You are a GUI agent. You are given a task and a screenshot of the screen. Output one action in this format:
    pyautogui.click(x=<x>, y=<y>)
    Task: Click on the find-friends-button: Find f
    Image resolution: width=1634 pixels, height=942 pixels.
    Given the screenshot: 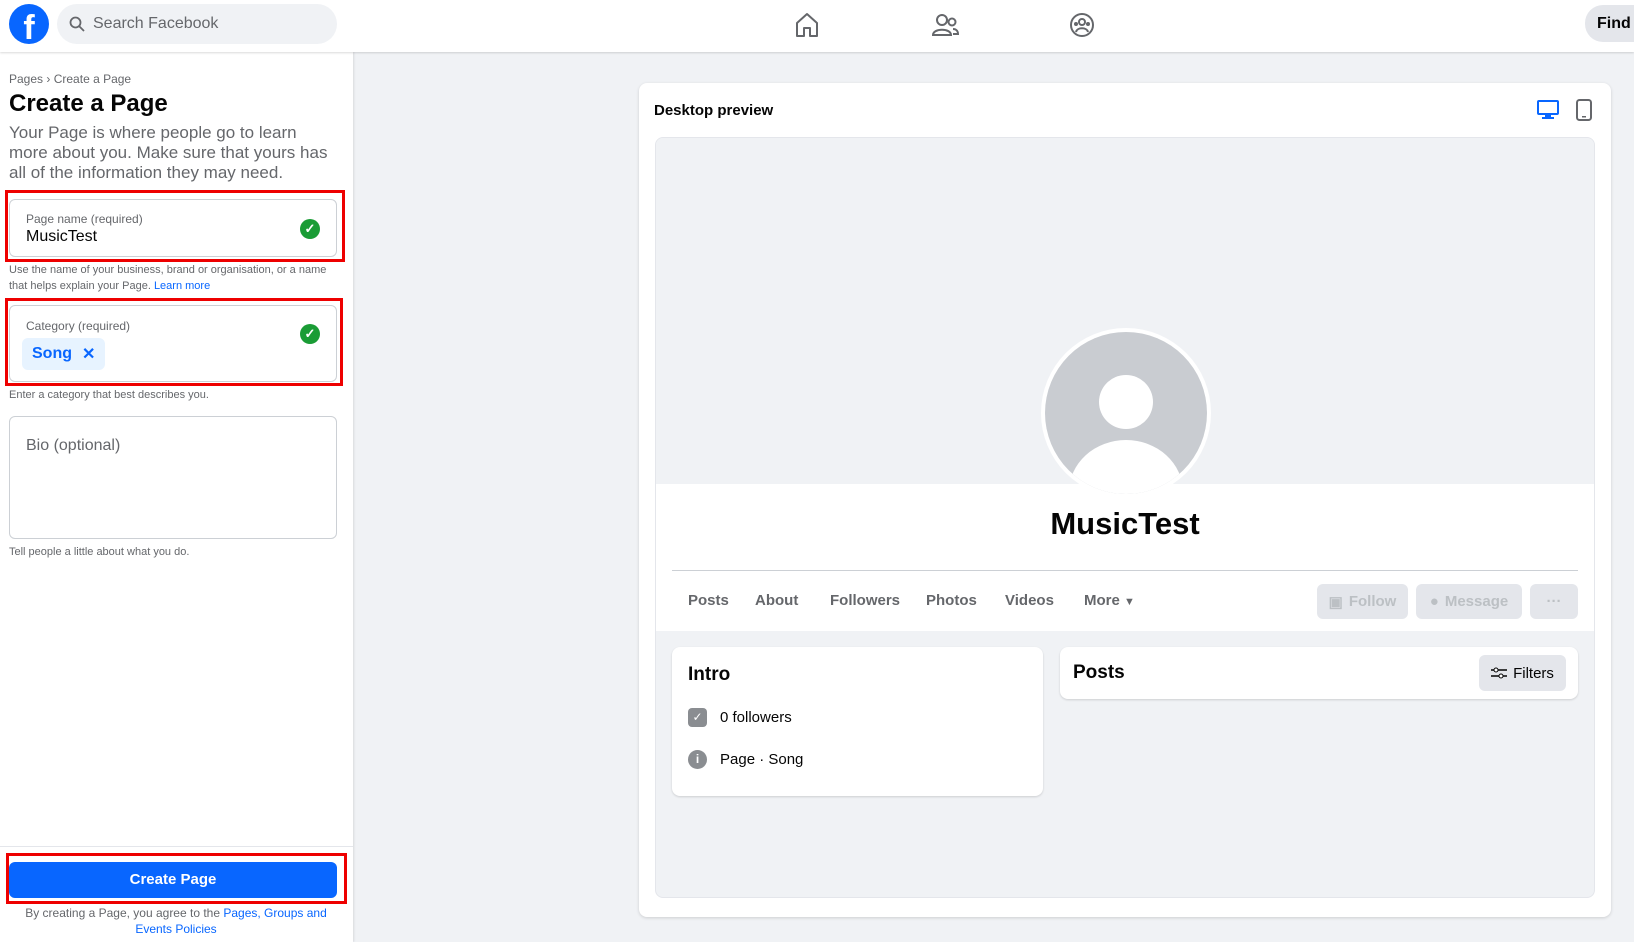 What is the action you would take?
    pyautogui.click(x=1609, y=23)
    